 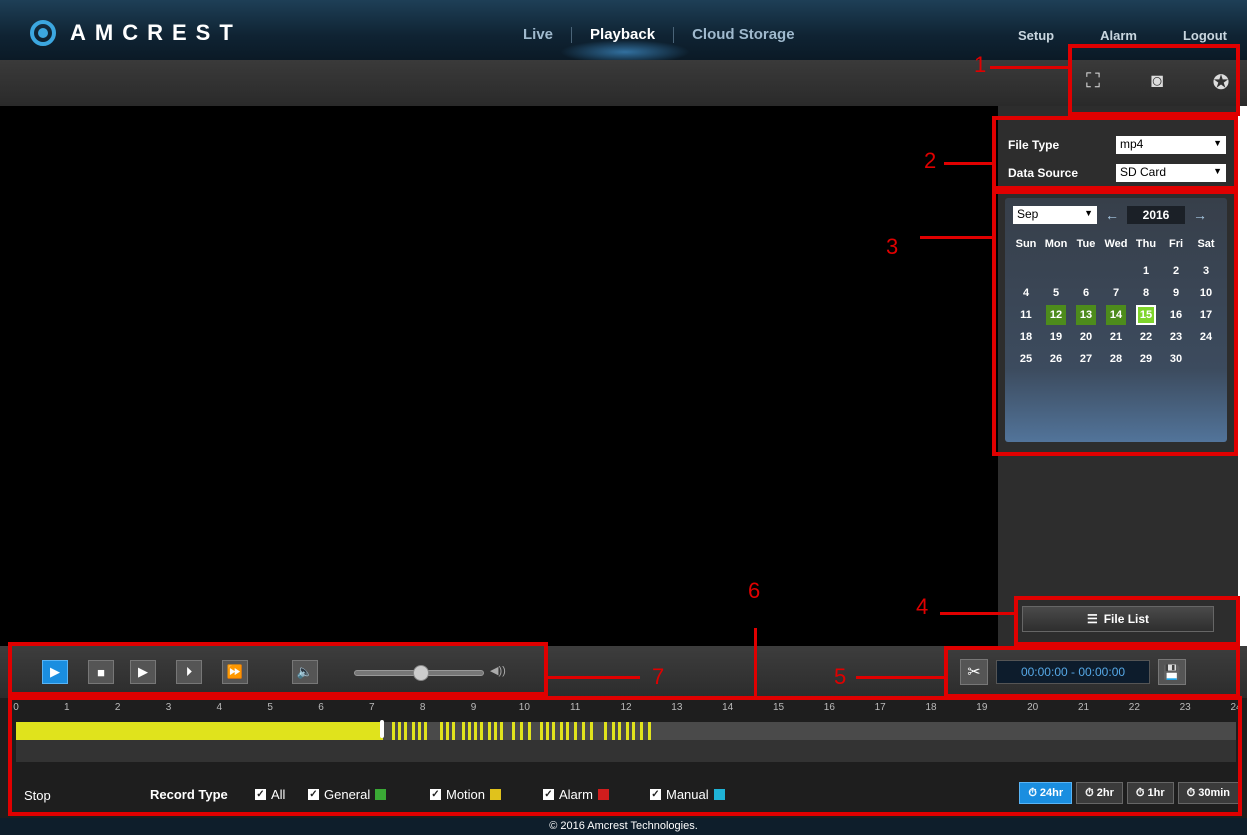 I want to click on annotation-number-1: 1, so click(x=980, y=64).